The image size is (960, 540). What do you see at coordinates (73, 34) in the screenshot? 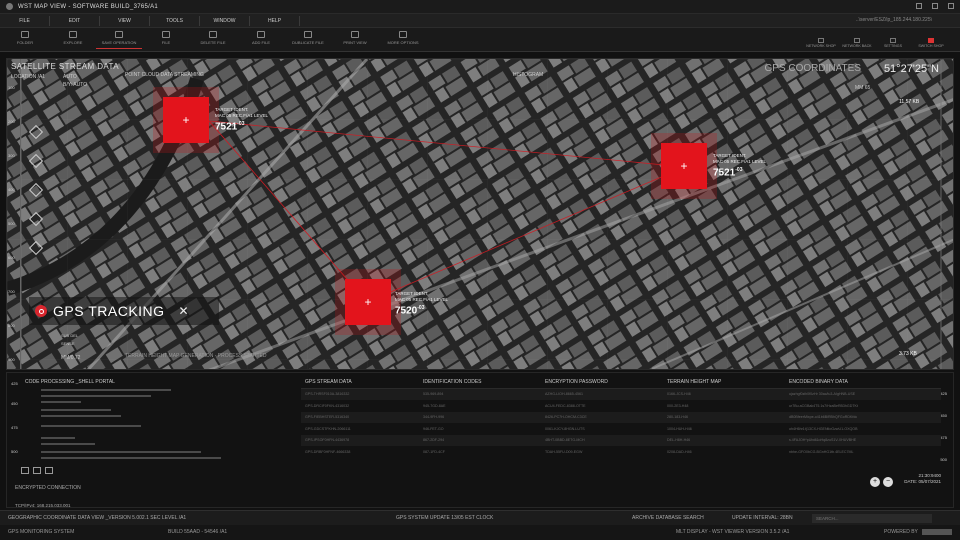
I see `explore-icon` at bounding box center [73, 34].